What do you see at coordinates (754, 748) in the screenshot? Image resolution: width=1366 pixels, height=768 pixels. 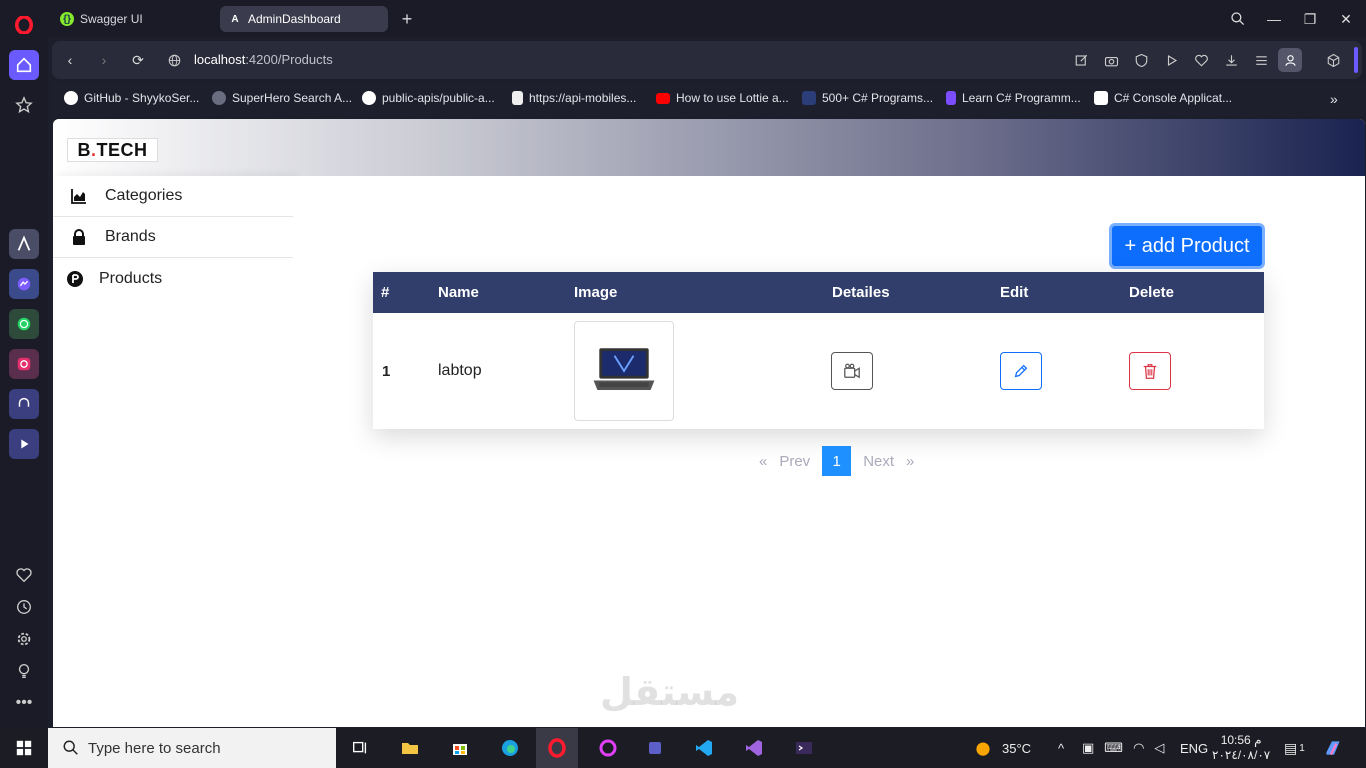 I see `visual-studio-icon` at bounding box center [754, 748].